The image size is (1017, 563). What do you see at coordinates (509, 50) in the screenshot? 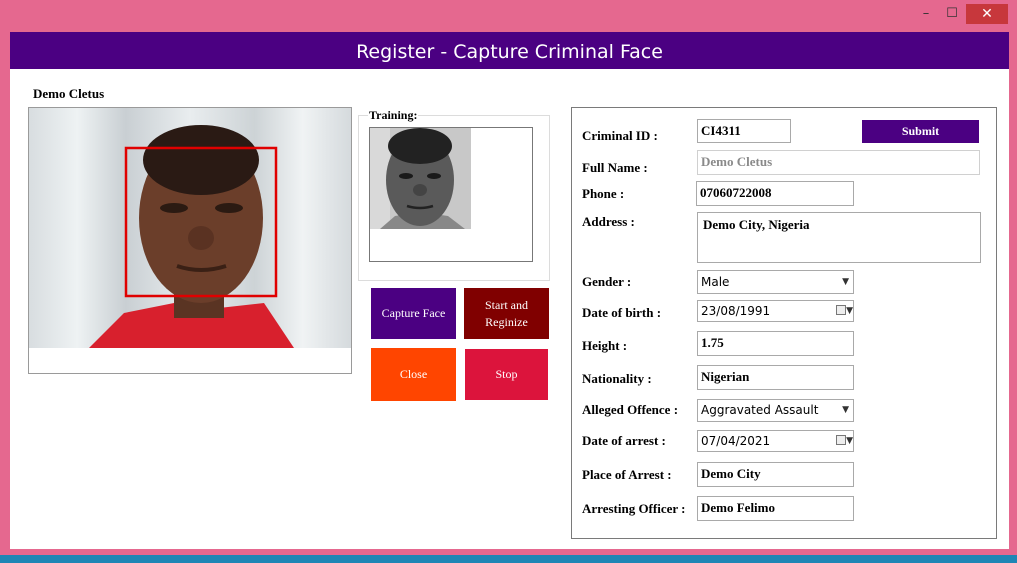
I see `page-title: Register - Capture Criminal Face` at bounding box center [509, 50].